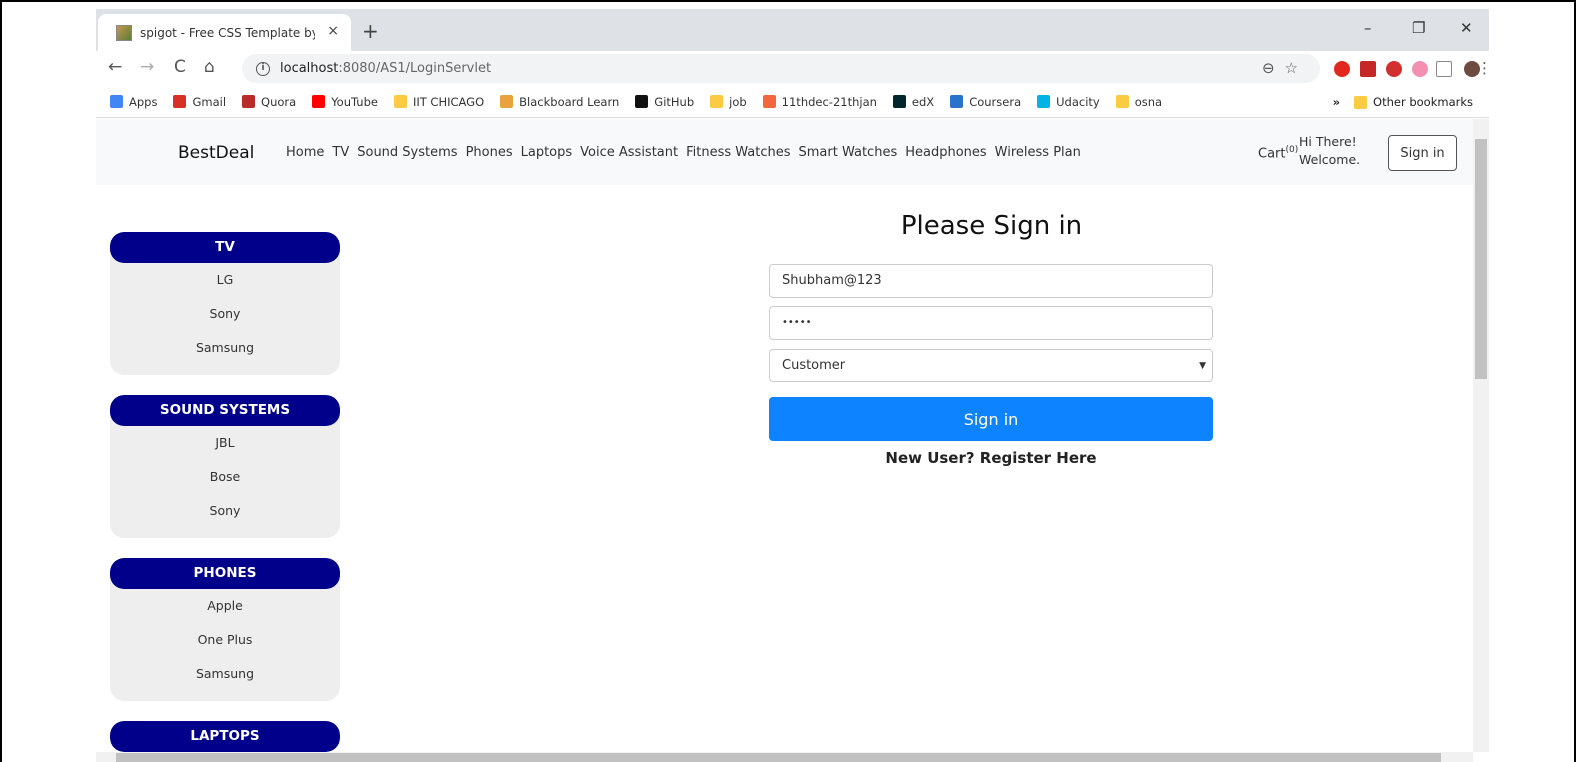 This screenshot has height=762, width=1576. I want to click on vertical-scrollbar, so click(1481, 435).